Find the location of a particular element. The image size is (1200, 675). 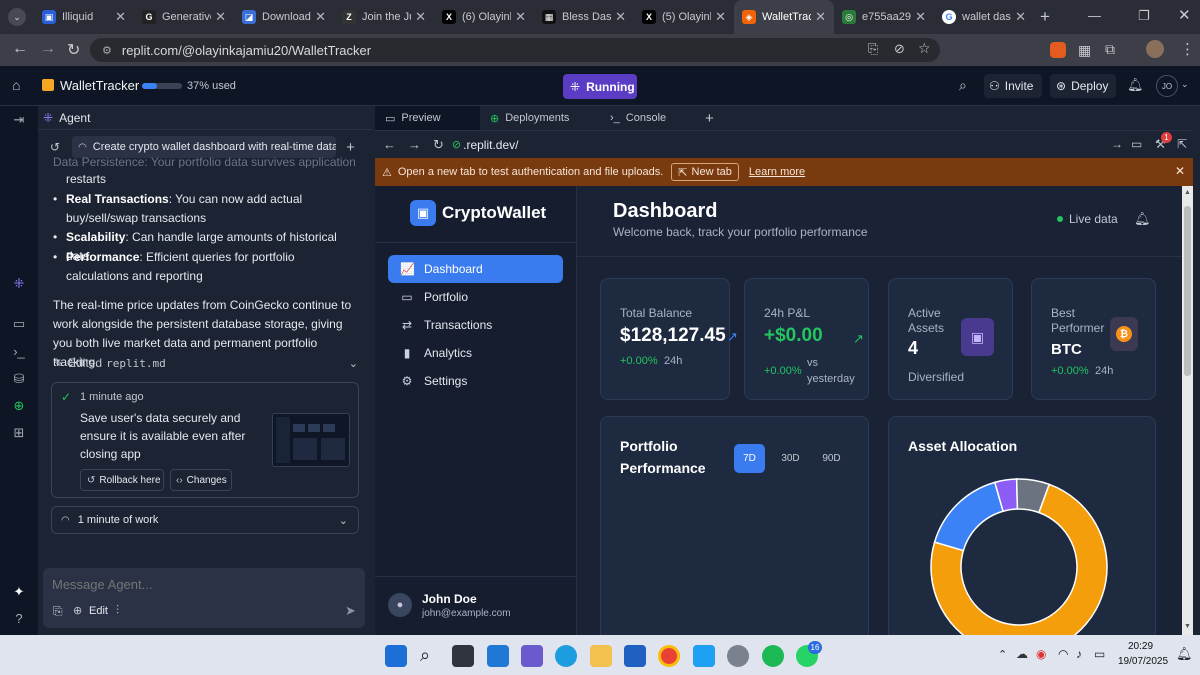

wifi-icon: ◠ is located at coordinates (1063, 654).